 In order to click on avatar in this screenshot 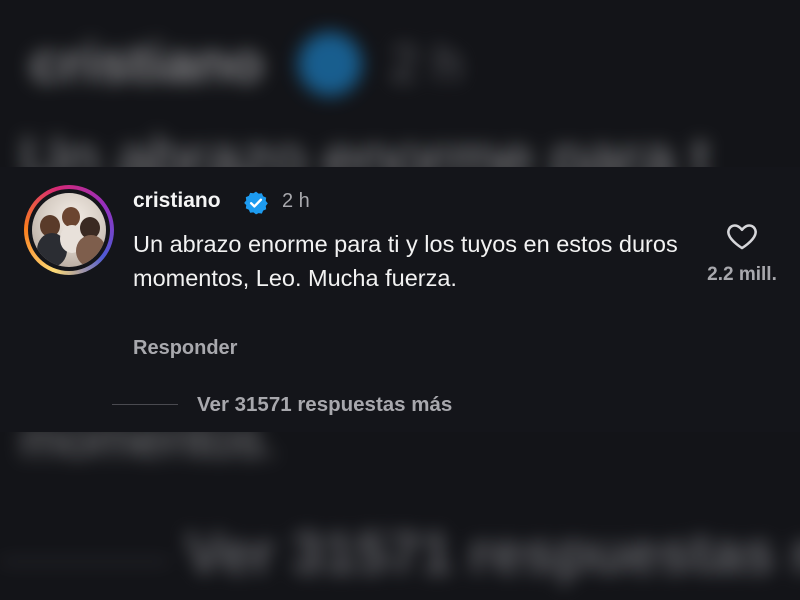, I will do `click(69, 230)`.